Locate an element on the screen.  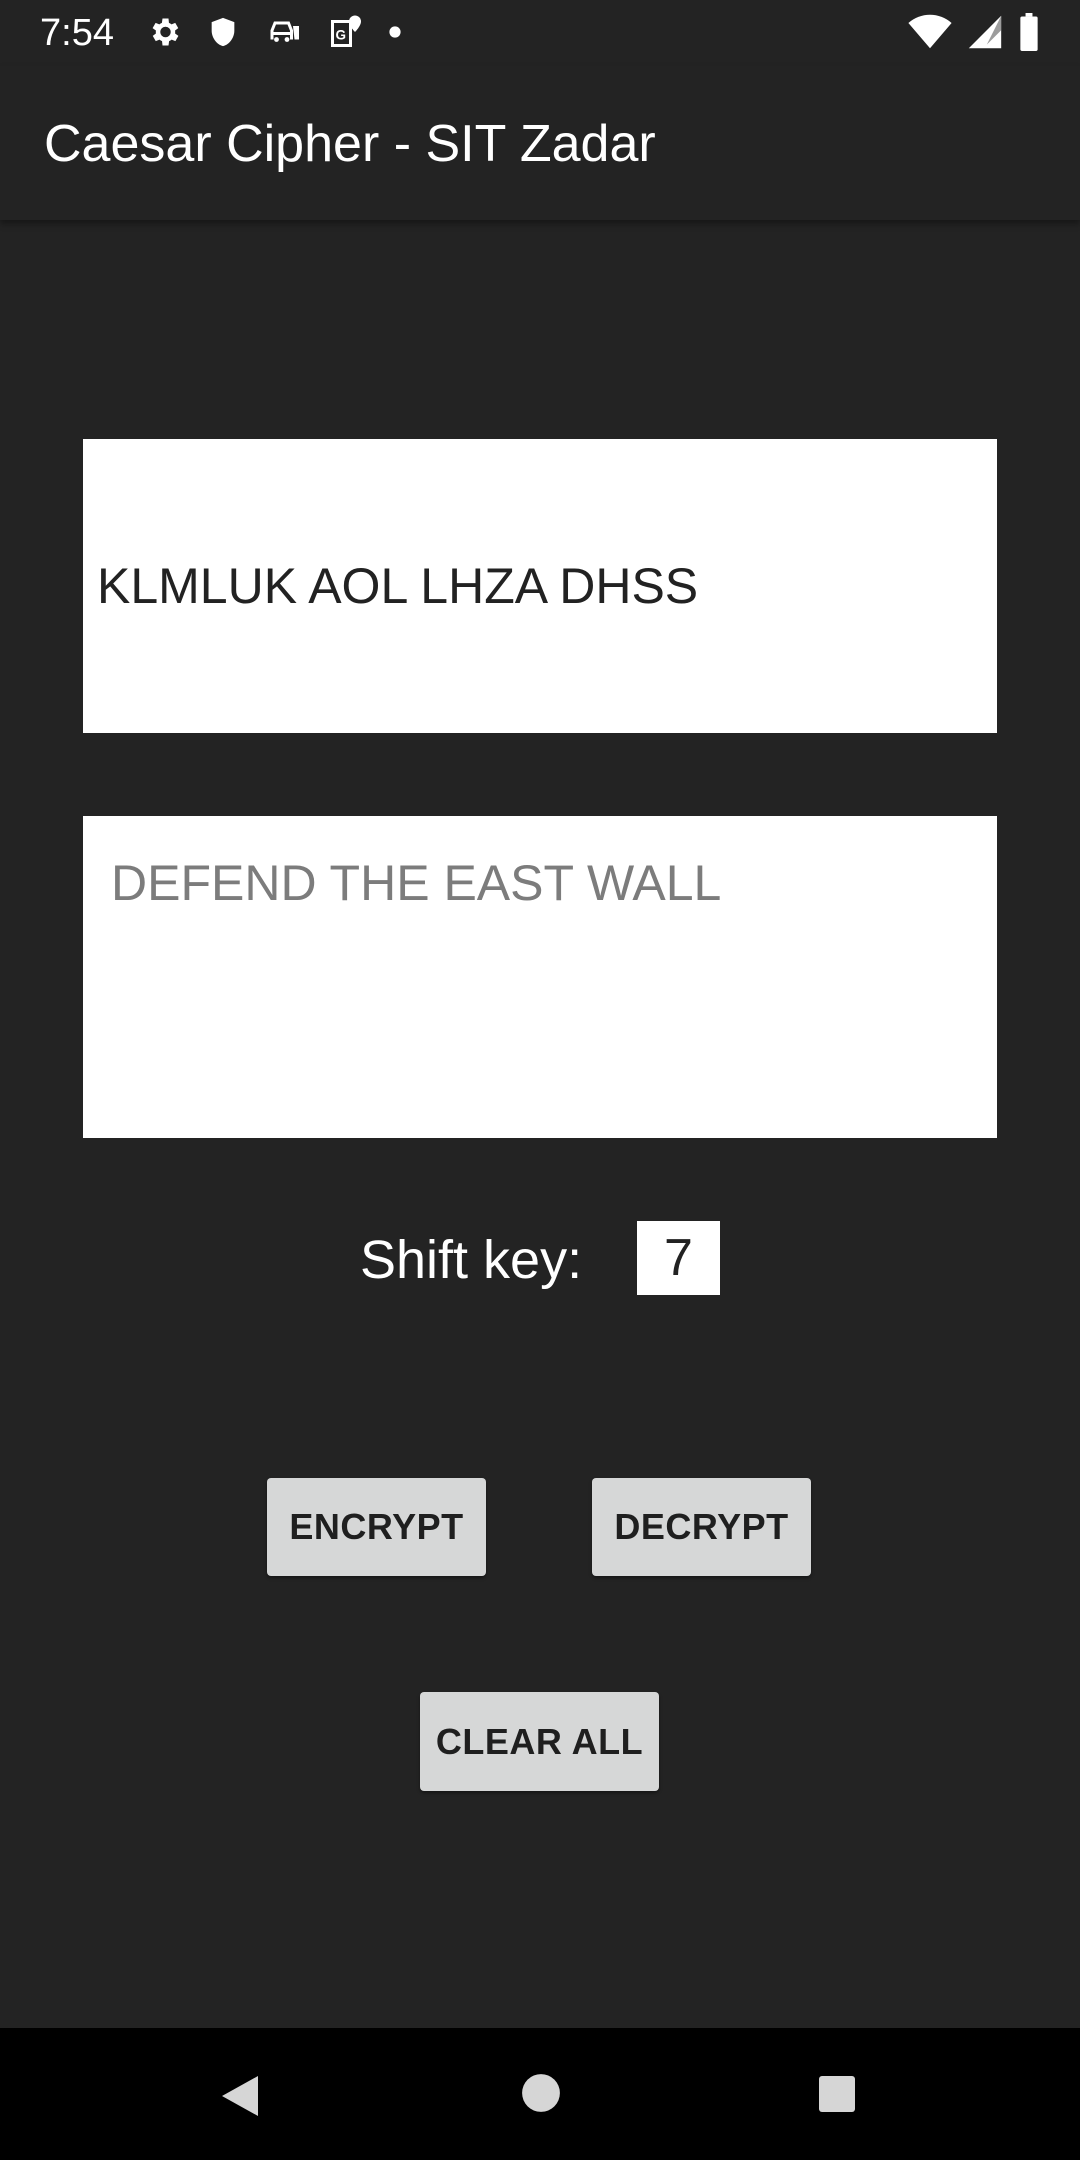
shift-key-label: Shift key: is located at coordinates (471, 1260).